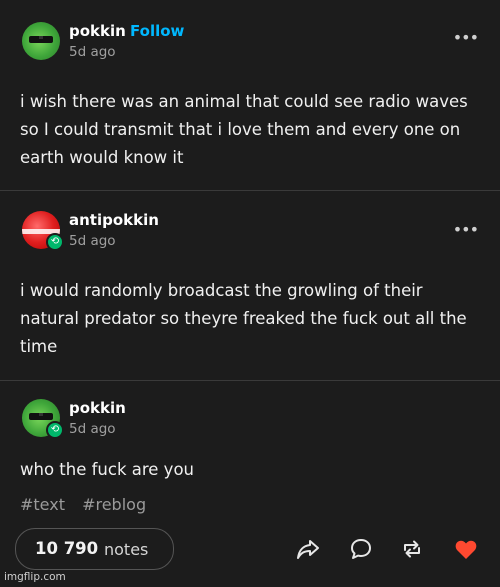  What do you see at coordinates (107, 469) in the screenshot?
I see `post-body: who the fuck are you` at bounding box center [107, 469].